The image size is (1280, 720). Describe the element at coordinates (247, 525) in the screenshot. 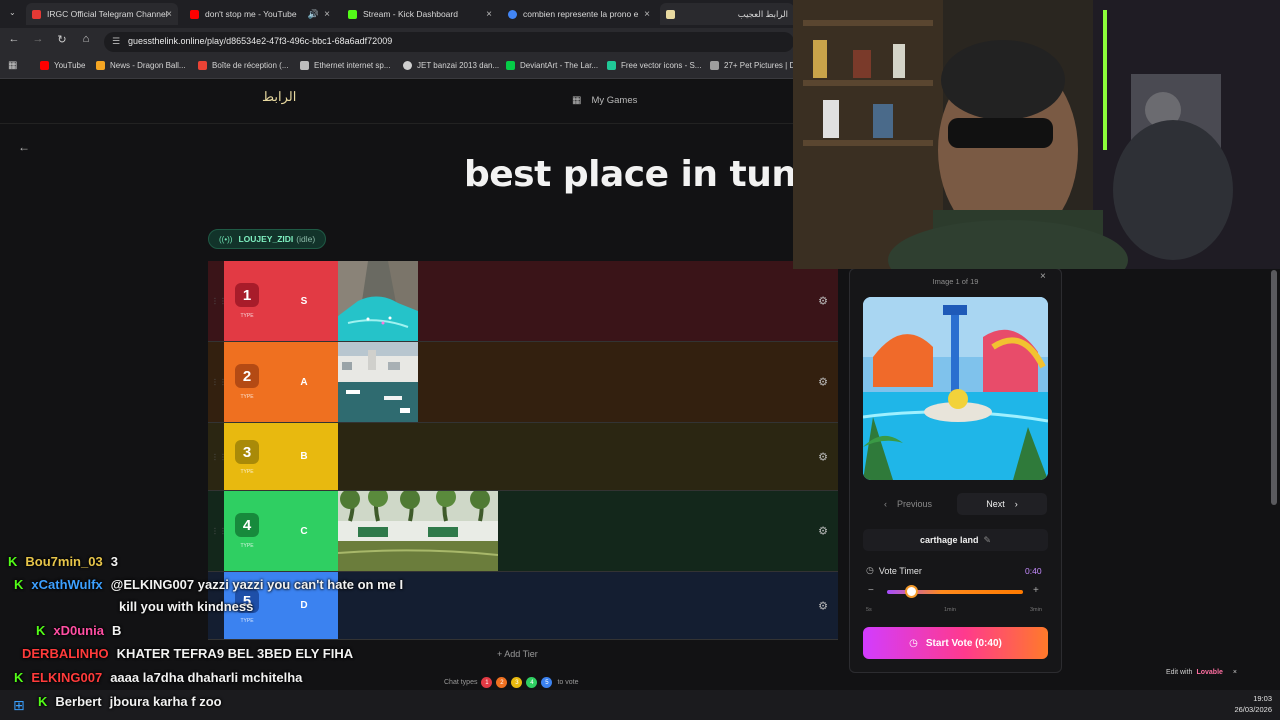

I see `tier-number: 4` at that location.